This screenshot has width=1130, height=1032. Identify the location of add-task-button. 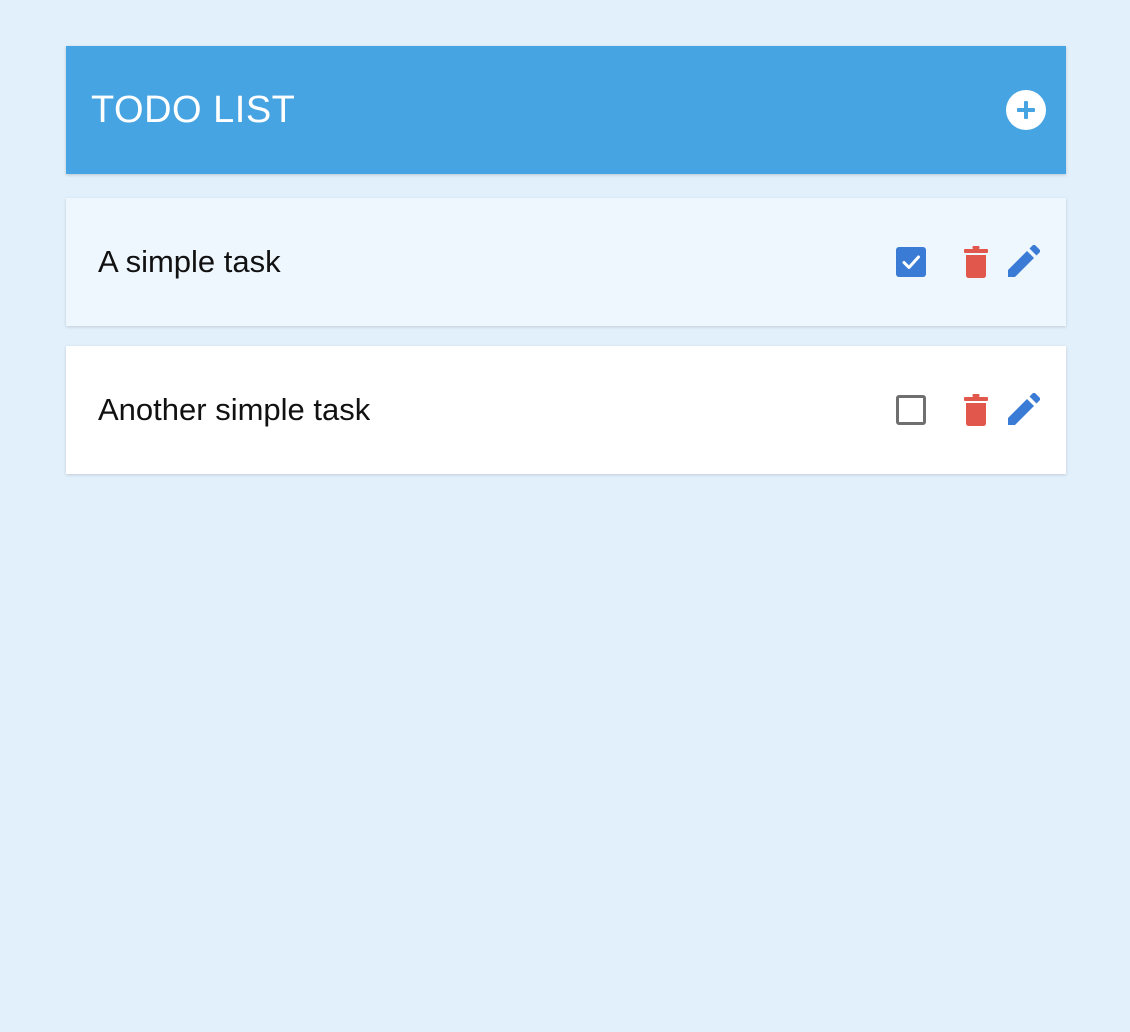
(1026, 110).